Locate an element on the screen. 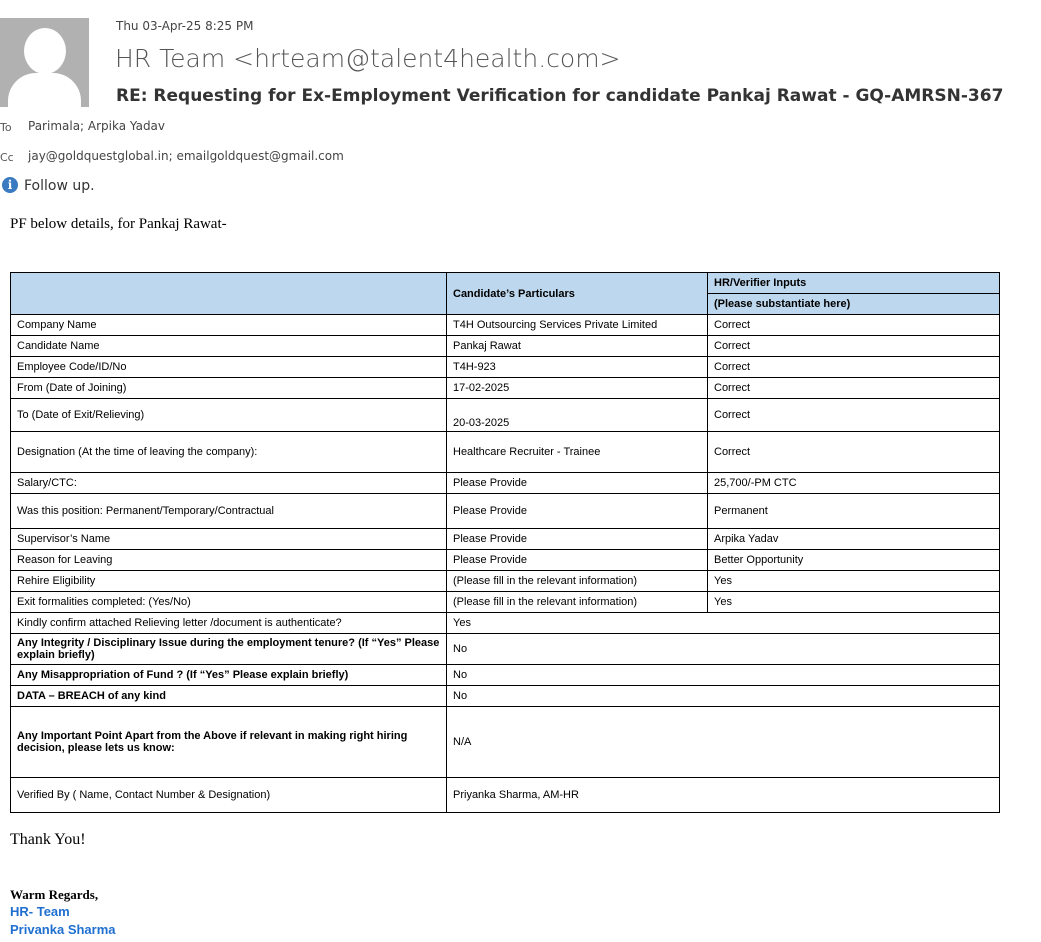 Image resolution: width=1041 pixels, height=942 pixels. verifier-value: N/A is located at coordinates (723, 742).